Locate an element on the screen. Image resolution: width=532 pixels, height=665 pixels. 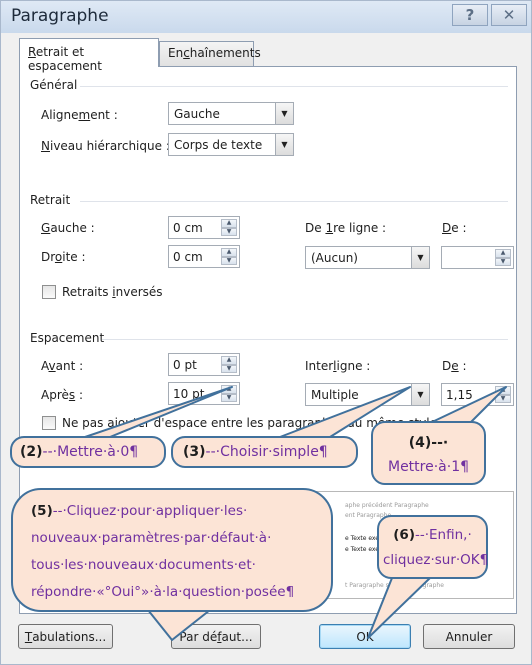
outline-level-value: Corps de texte is located at coordinates (218, 145).